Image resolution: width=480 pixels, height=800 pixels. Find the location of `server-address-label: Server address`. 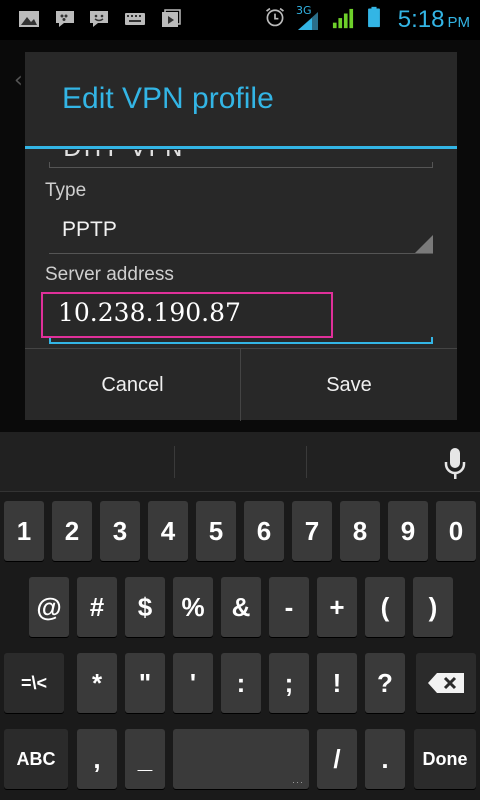

server-address-label: Server address is located at coordinates (109, 274).